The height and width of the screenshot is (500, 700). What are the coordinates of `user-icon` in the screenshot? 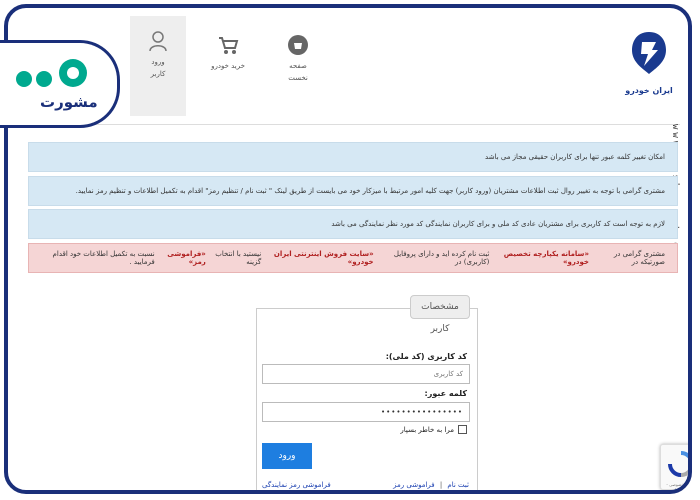 It's located at (158, 41).